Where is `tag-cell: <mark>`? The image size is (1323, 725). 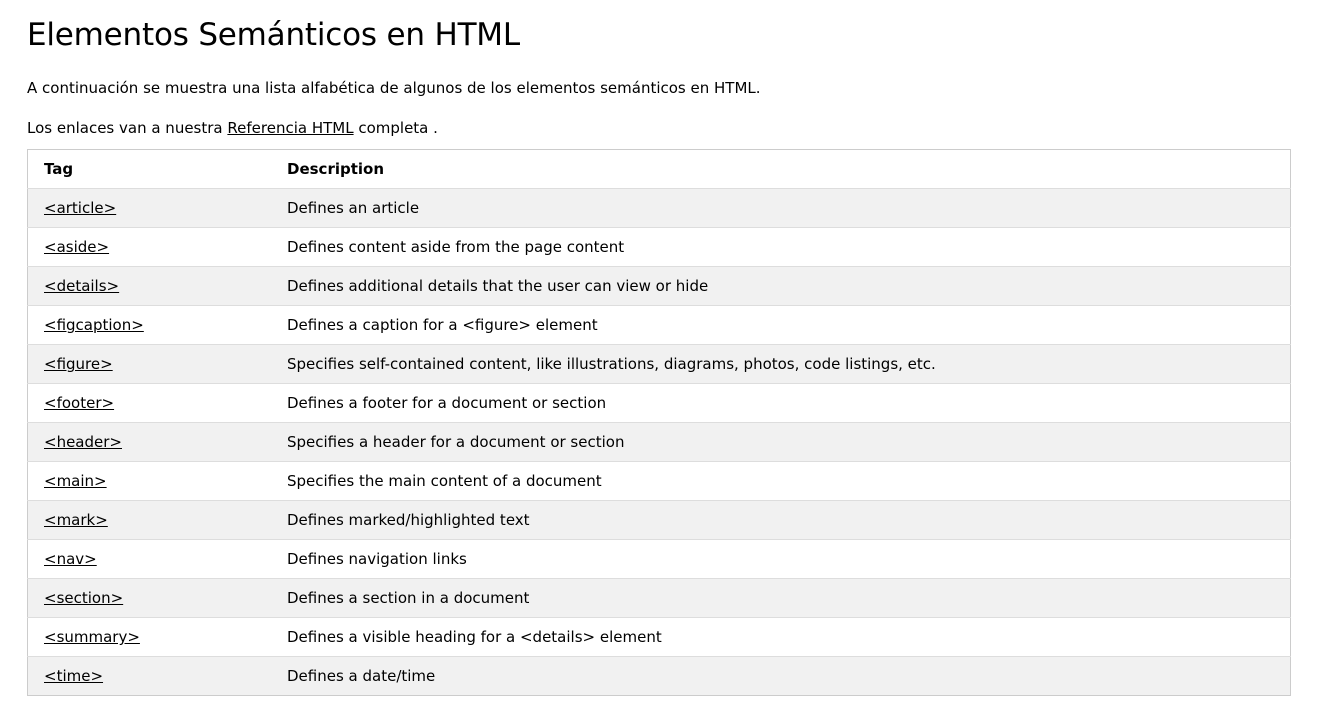
tag-cell: <mark> is located at coordinates (149, 520).